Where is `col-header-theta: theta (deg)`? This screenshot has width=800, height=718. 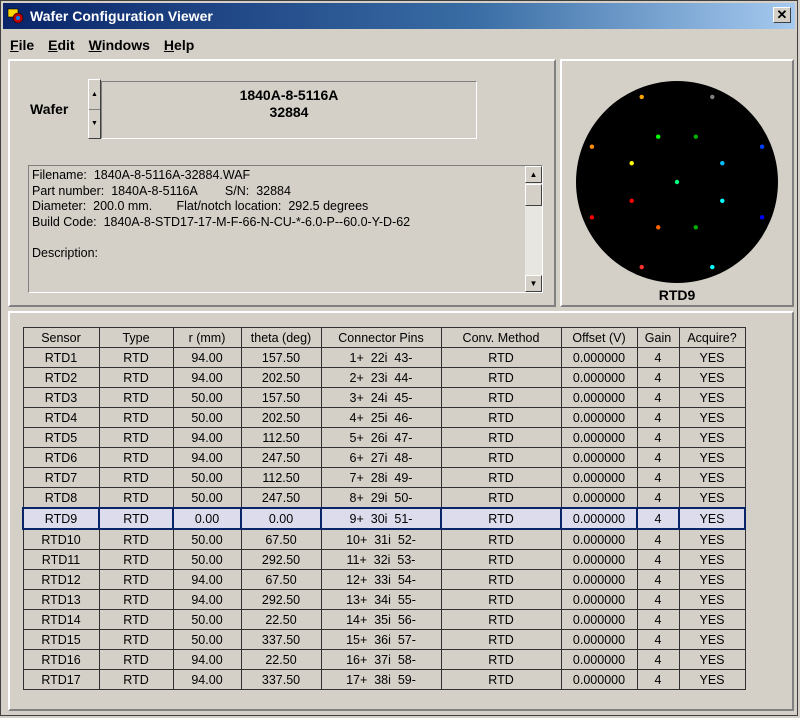
col-header-theta: theta (deg) is located at coordinates (281, 337).